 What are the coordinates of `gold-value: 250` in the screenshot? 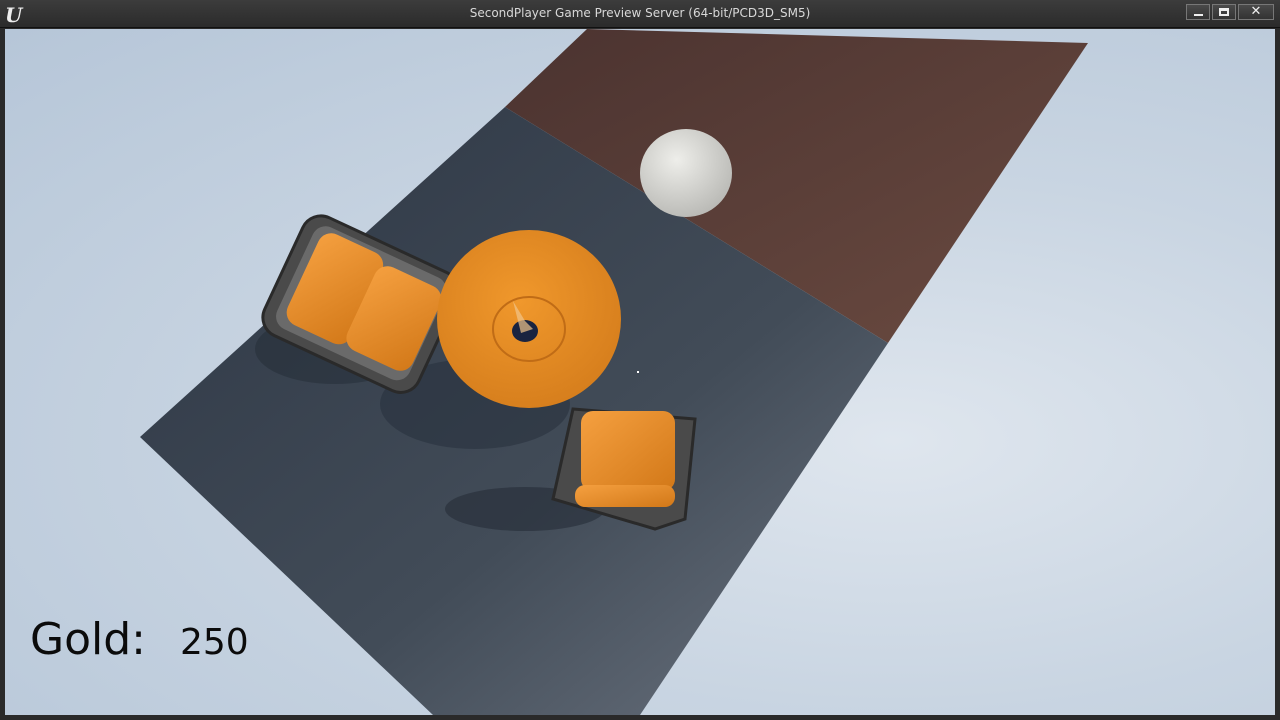 It's located at (214, 642).